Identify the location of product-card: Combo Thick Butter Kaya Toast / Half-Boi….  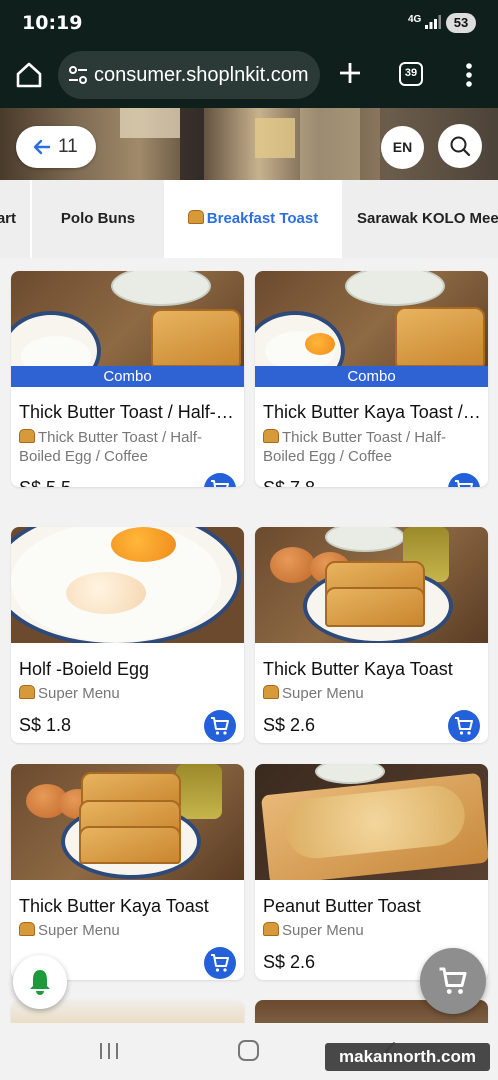
(371, 379).